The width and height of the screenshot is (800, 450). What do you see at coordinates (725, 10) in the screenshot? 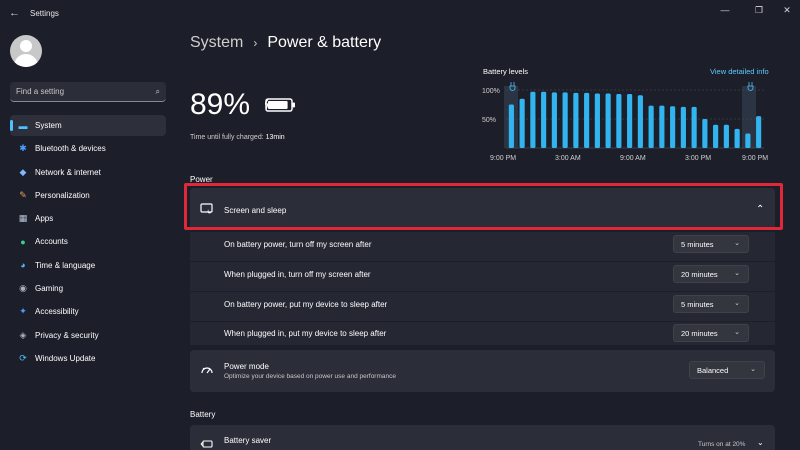
I see `minimize-icon: —` at bounding box center [725, 10].